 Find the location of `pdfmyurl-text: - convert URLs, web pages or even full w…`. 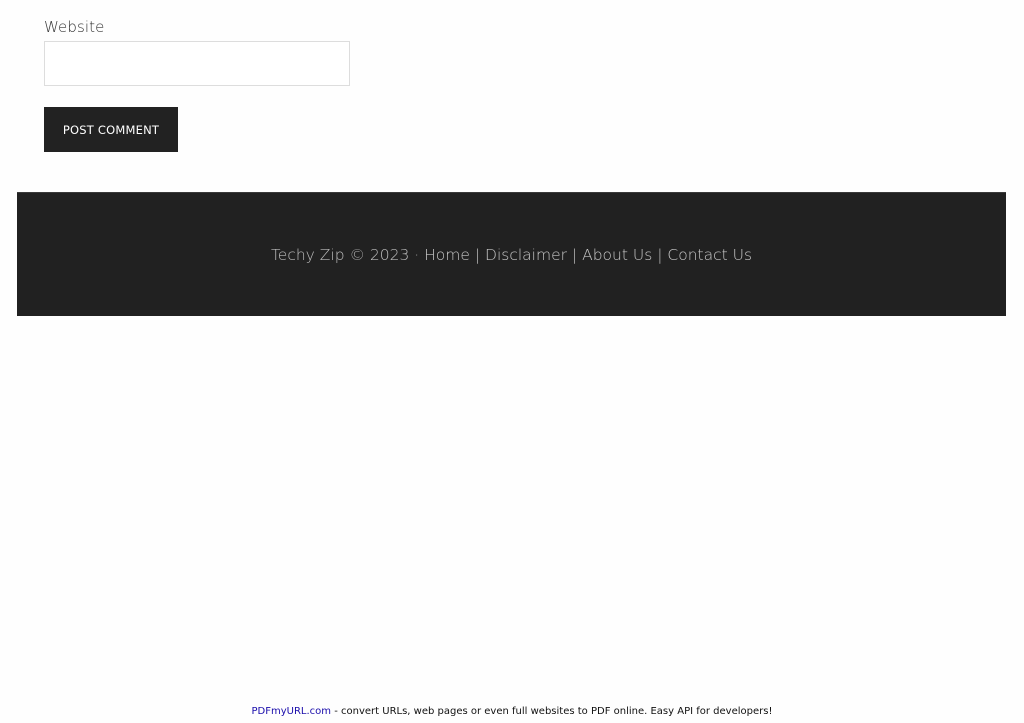

pdfmyurl-text: - convert URLs, web pages or even full w… is located at coordinates (552, 711).